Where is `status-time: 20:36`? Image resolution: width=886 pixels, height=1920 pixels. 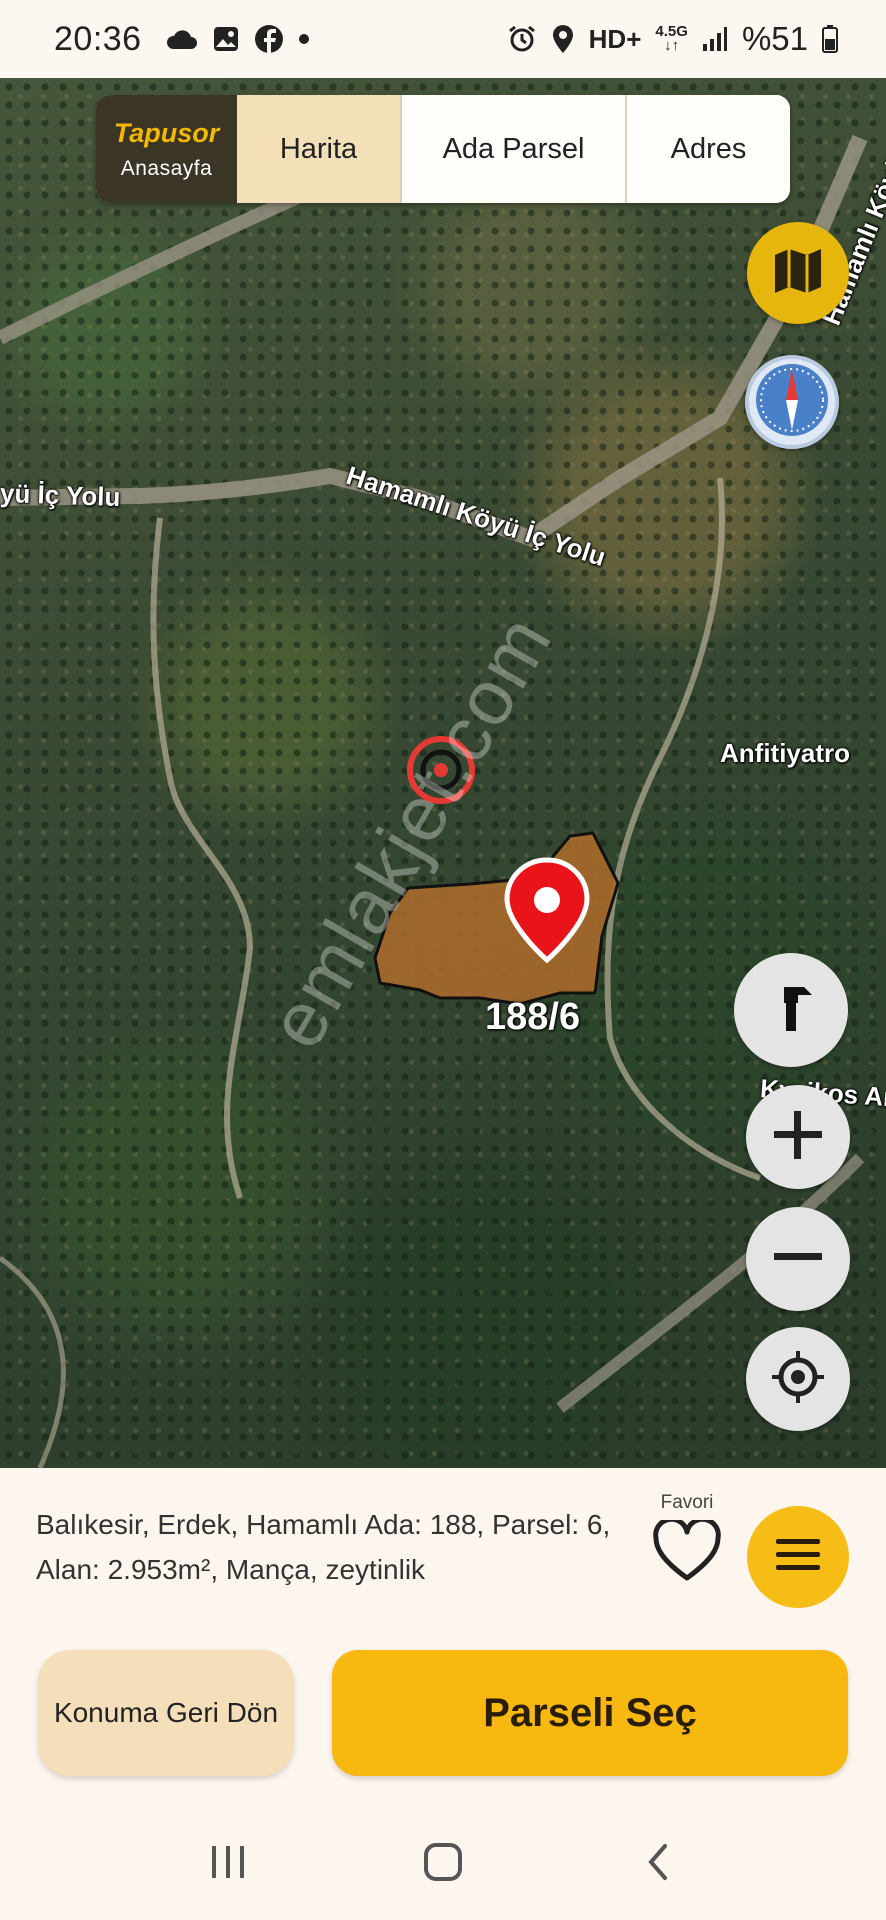
status-time: 20:36 is located at coordinates (98, 38).